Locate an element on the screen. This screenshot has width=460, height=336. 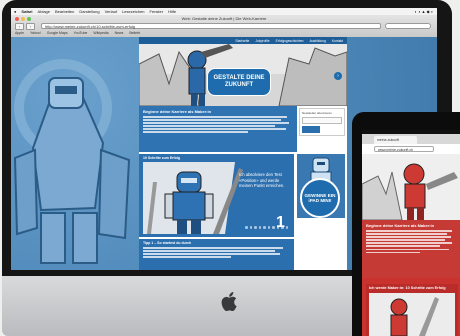
newsletter-box: Newsletter abonnieren is located at coordinates (322, 122).